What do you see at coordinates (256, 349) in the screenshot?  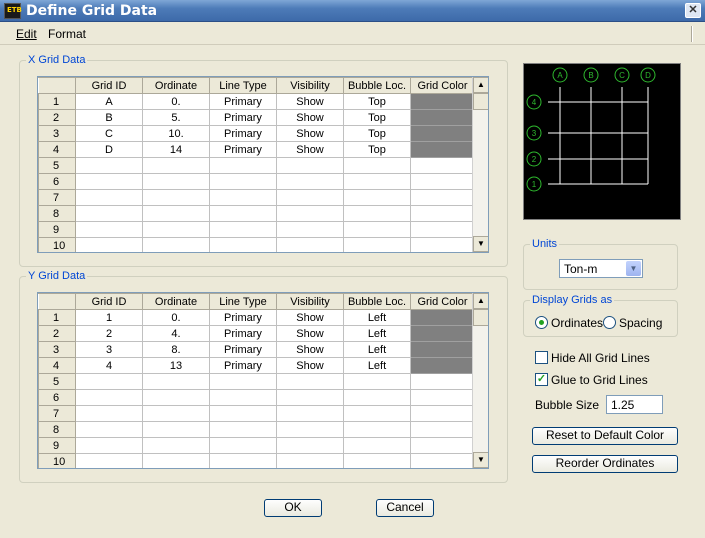 I see `table-row: 3 3 8. Primary Show Left` at bounding box center [256, 349].